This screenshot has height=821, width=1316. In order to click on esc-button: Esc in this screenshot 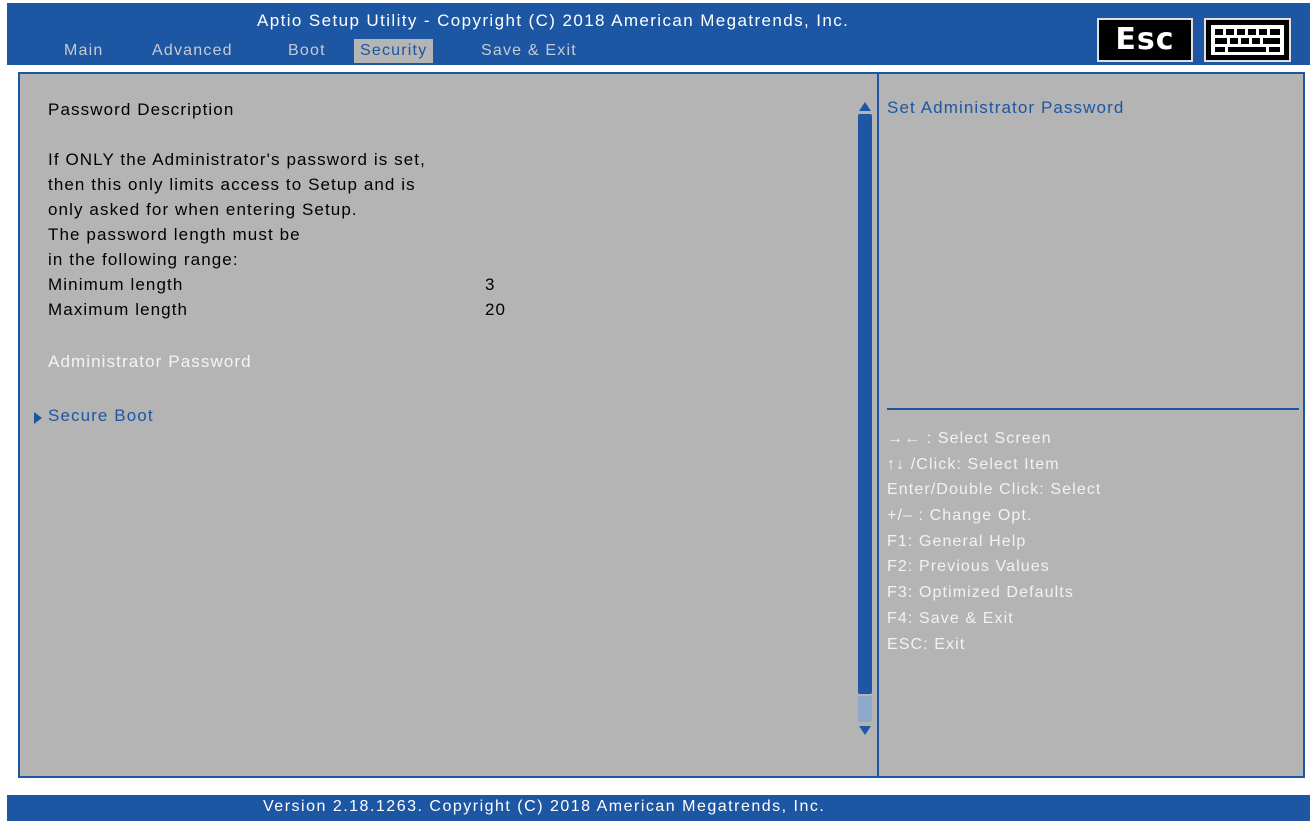, I will do `click(1145, 40)`.